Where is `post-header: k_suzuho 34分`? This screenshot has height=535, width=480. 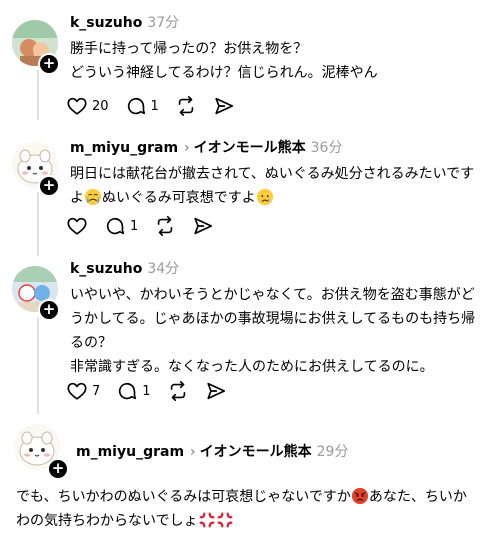
post-header: k_suzuho 34分 is located at coordinates (124, 268).